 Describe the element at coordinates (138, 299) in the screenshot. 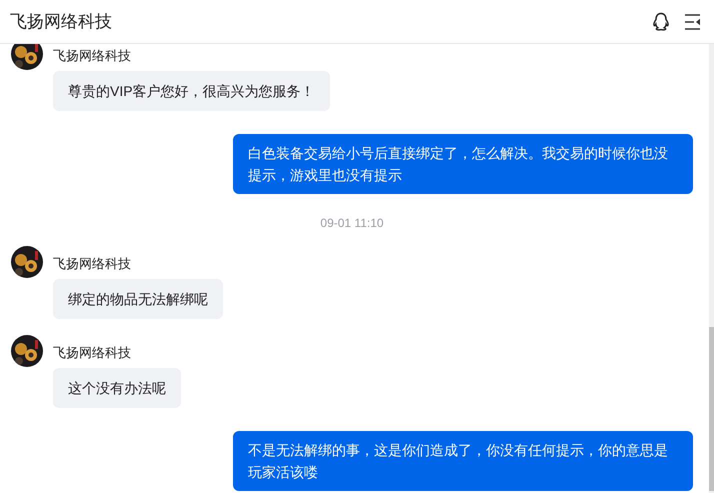

I see `message-bubble: 绑定的物品无法解绑呢` at that location.